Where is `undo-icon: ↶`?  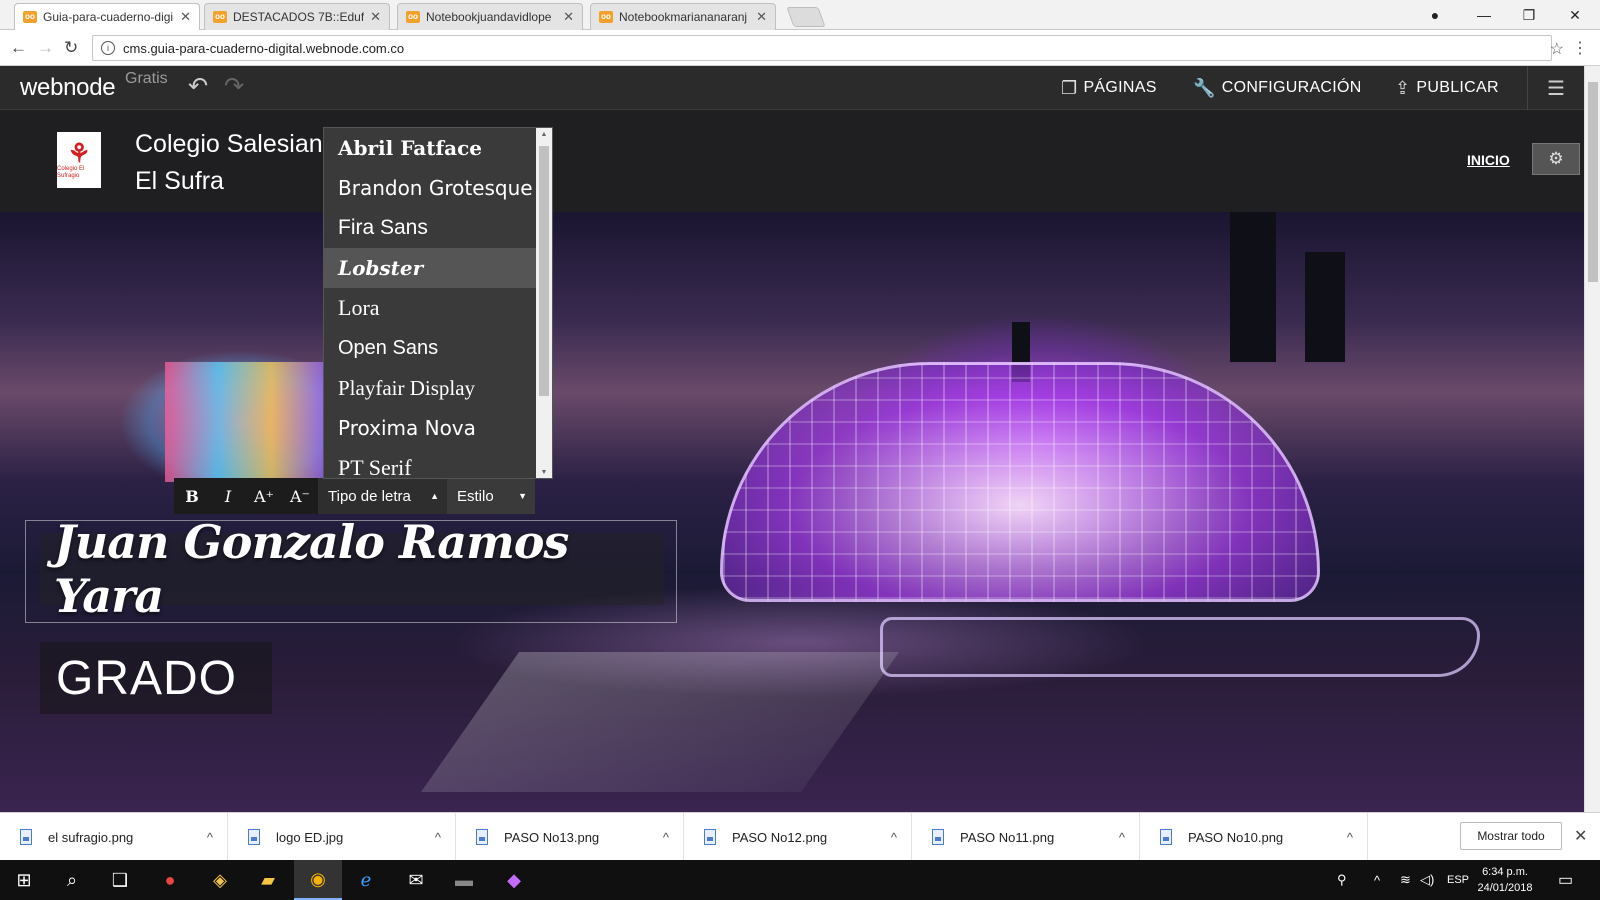
undo-icon: ↶ is located at coordinates (198, 86).